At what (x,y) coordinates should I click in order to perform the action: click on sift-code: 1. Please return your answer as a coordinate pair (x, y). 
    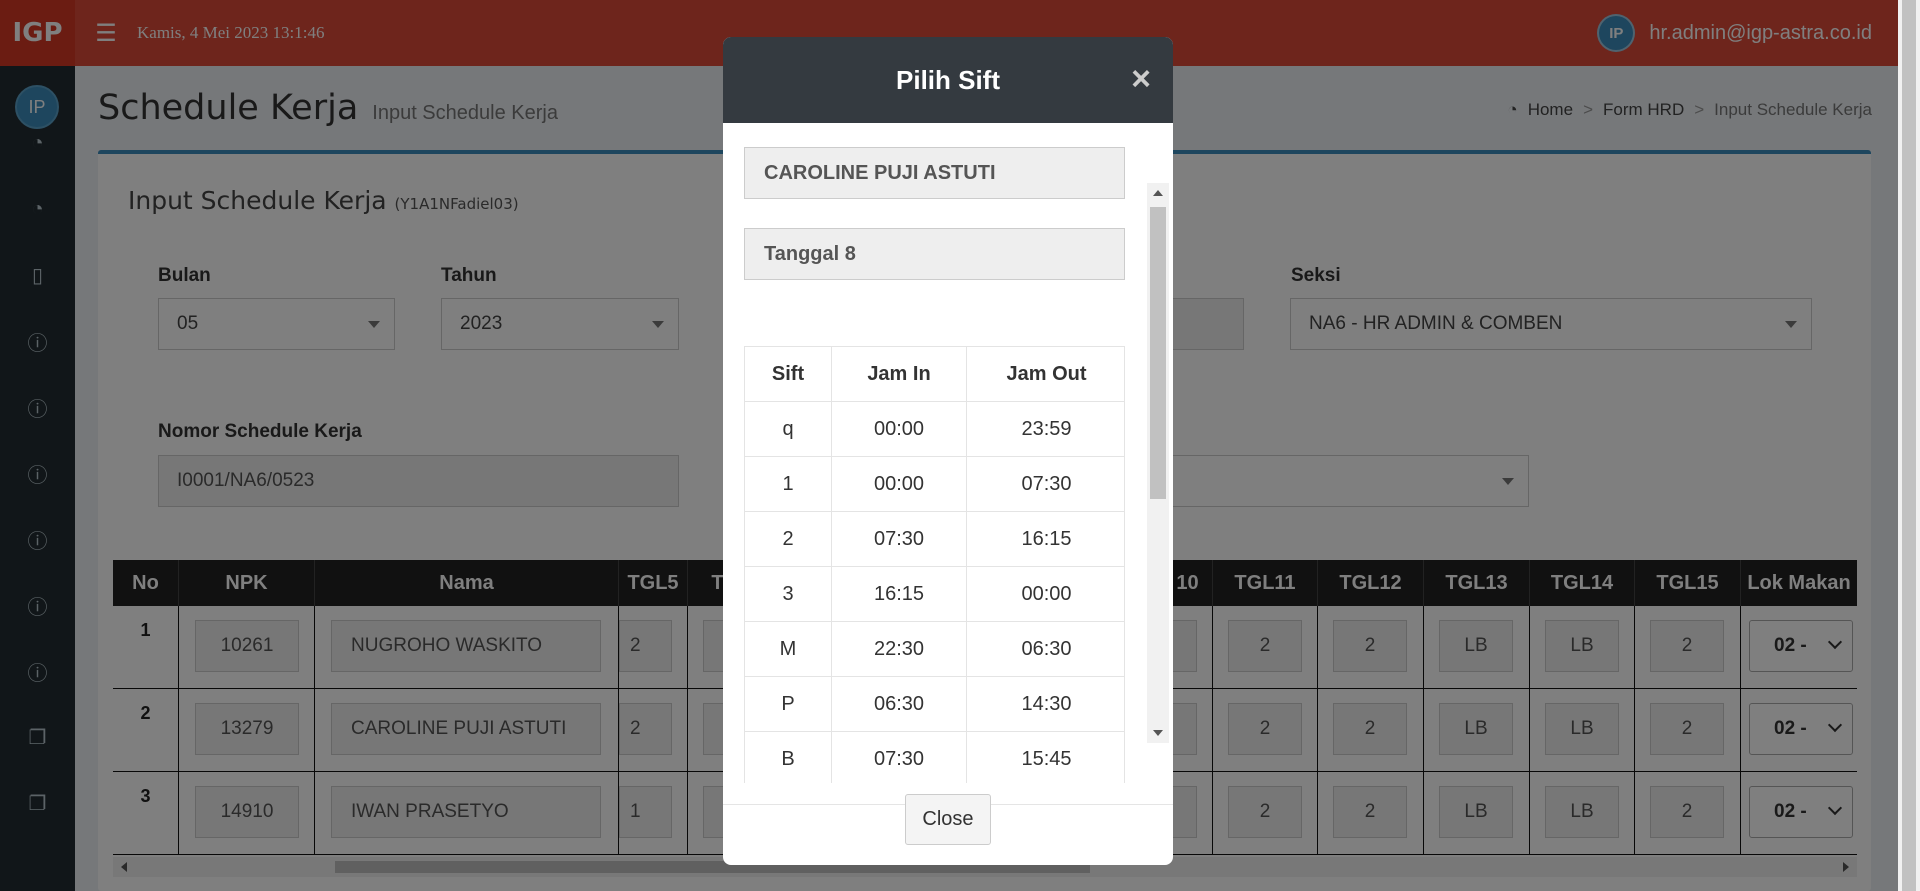
    Looking at the image, I should click on (788, 484).